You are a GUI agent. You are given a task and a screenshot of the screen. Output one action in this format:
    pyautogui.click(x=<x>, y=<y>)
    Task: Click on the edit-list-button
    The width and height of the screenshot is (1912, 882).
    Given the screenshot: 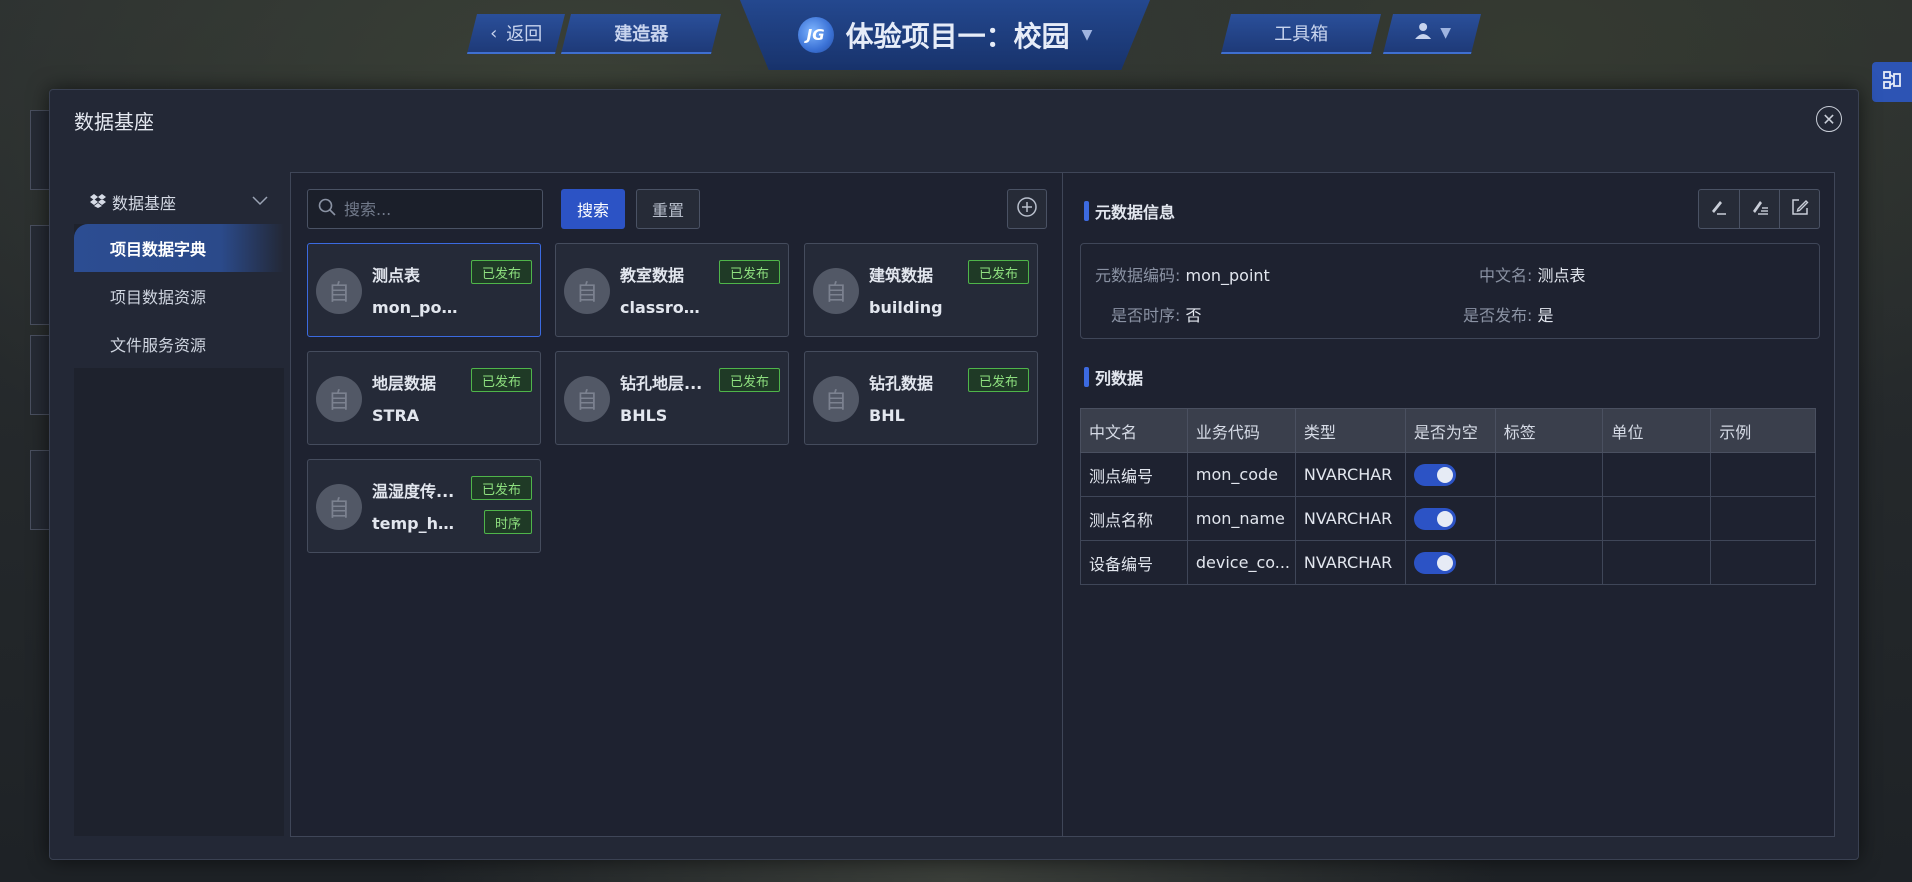 What is the action you would take?
    pyautogui.click(x=1759, y=209)
    